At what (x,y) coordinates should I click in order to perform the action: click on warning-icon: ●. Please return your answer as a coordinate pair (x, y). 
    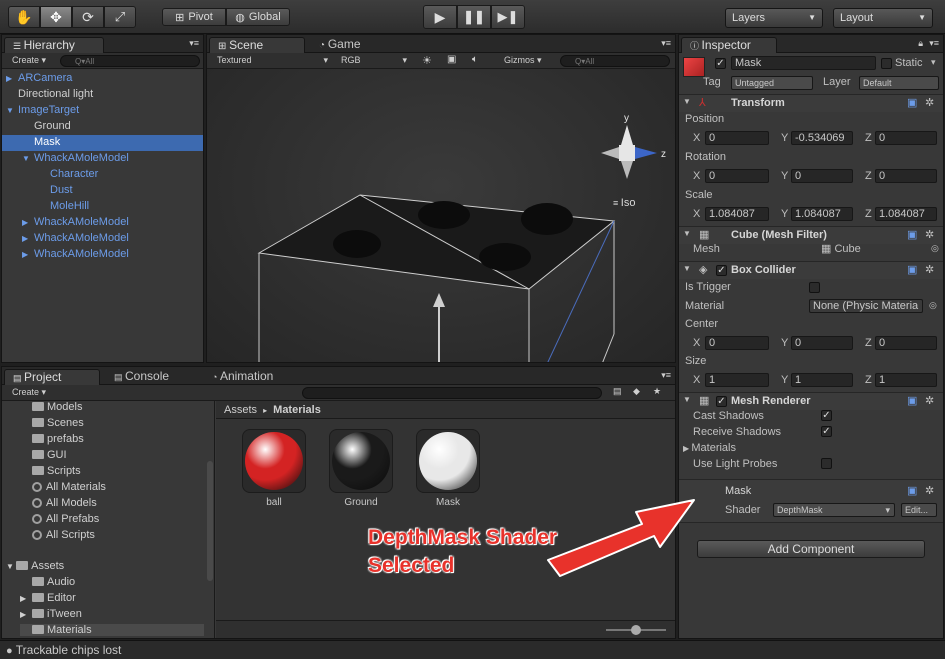
    Looking at the image, I should click on (9, 651).